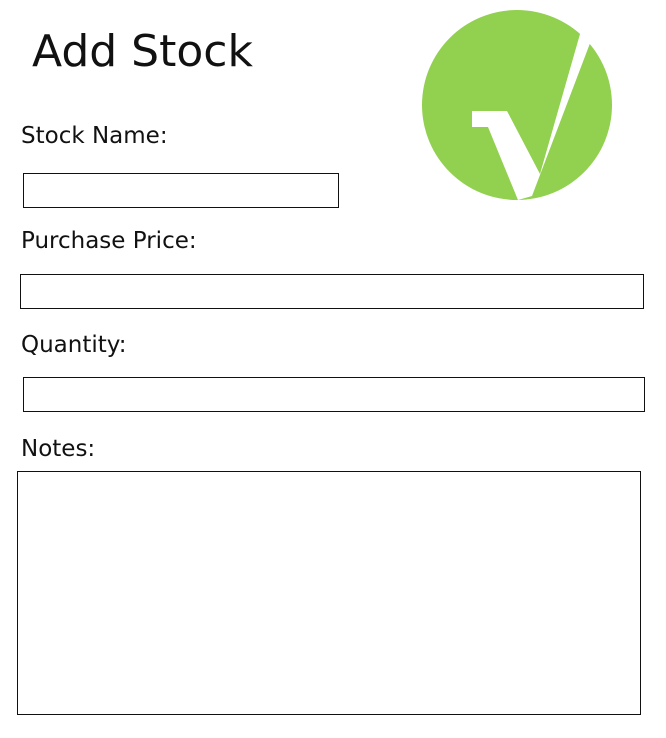  Describe the element at coordinates (332, 291) in the screenshot. I see `purchase-price-input` at that location.